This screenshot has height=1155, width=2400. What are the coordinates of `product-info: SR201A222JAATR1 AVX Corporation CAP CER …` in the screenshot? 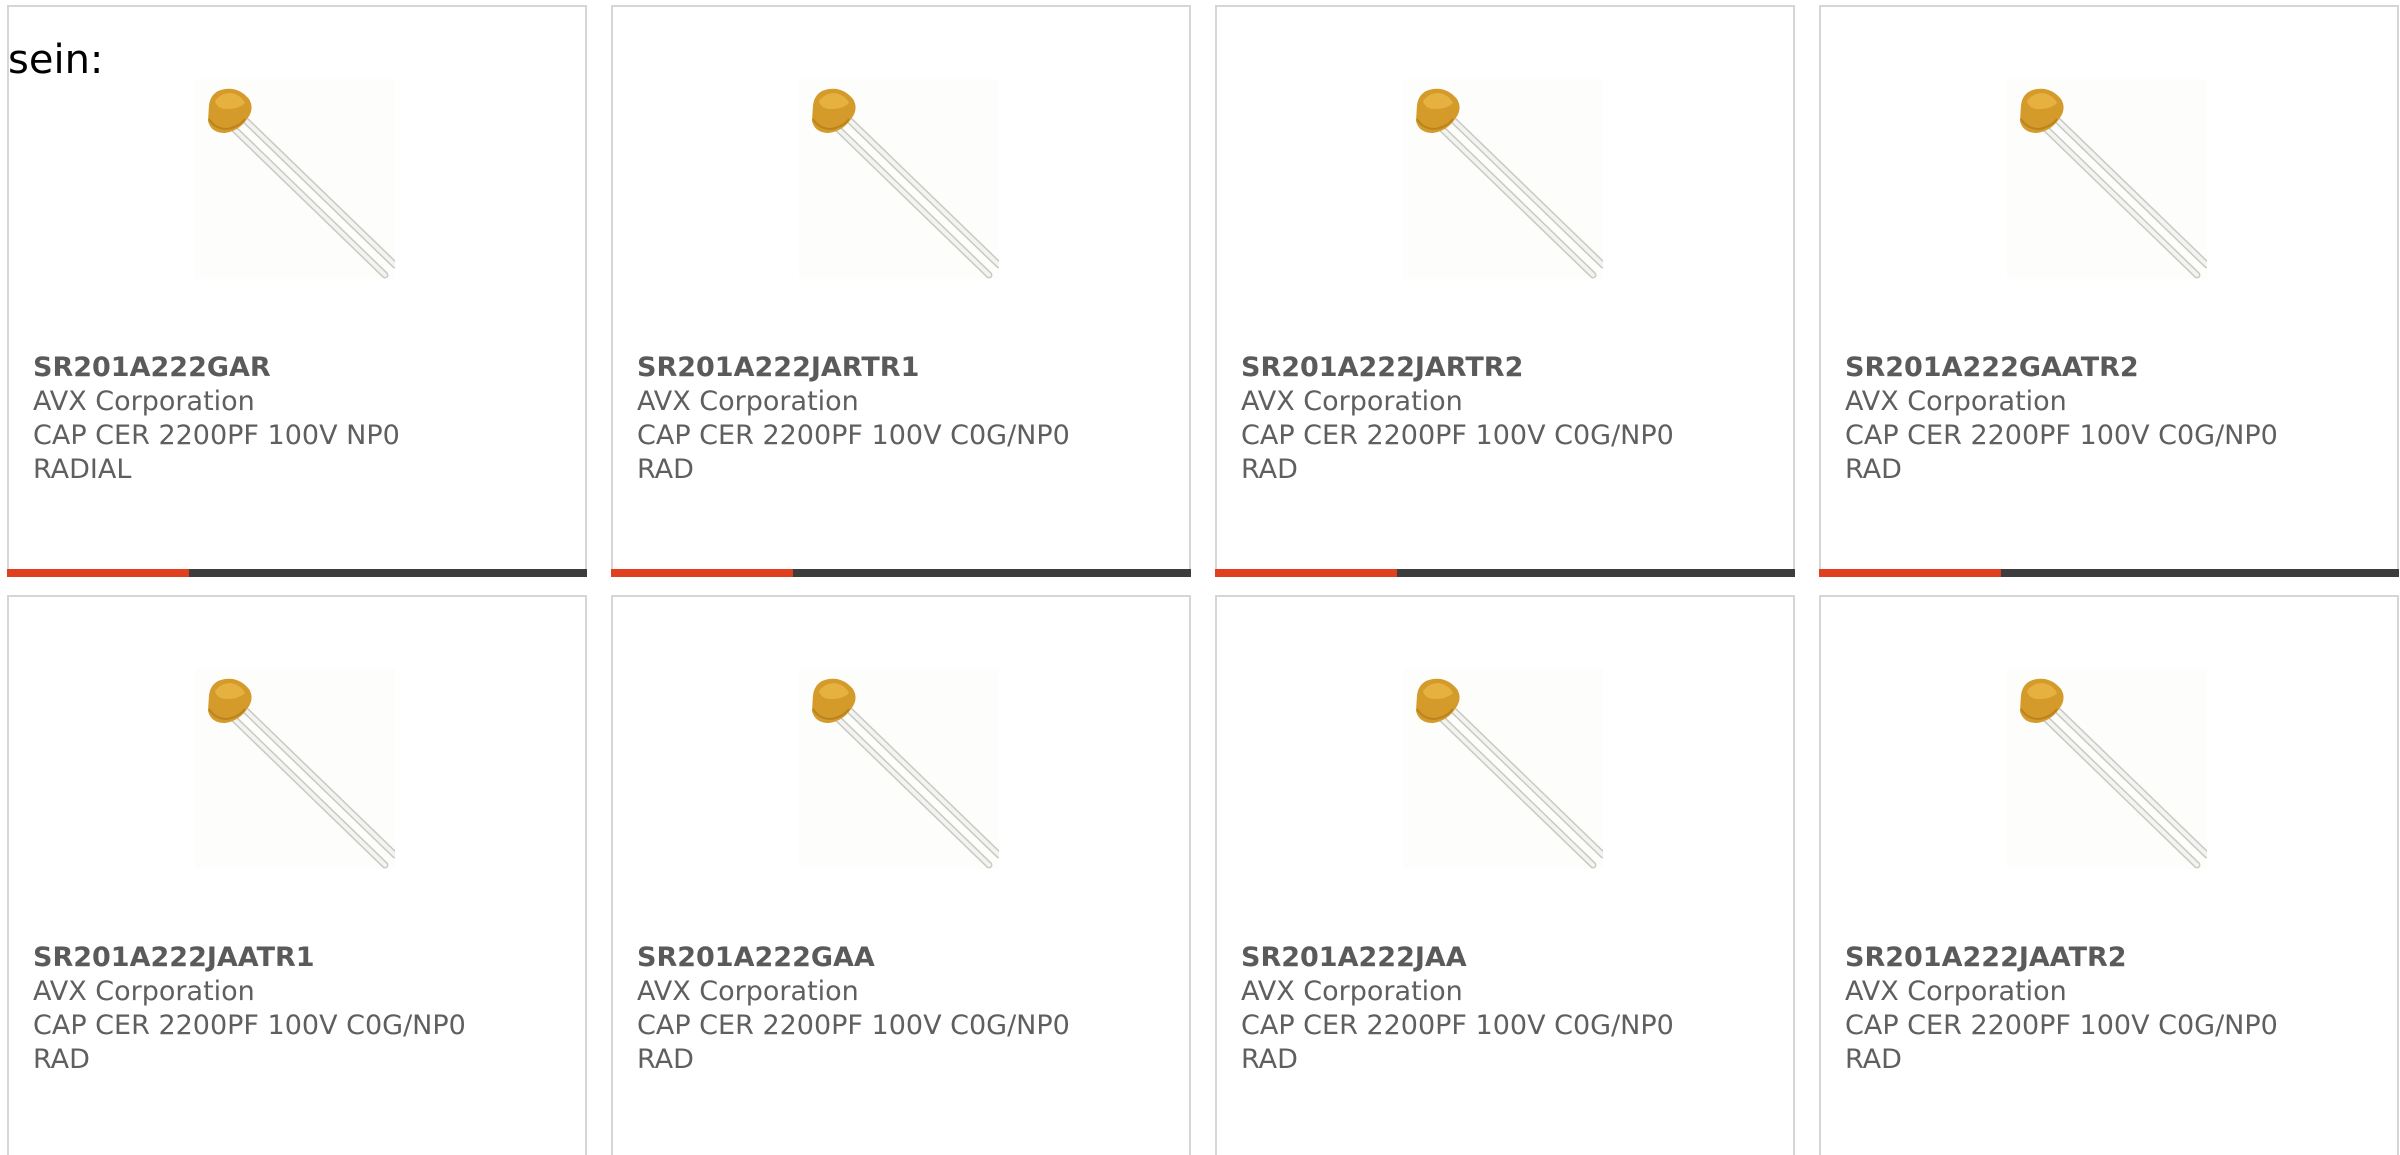 It's located at (299, 1009).